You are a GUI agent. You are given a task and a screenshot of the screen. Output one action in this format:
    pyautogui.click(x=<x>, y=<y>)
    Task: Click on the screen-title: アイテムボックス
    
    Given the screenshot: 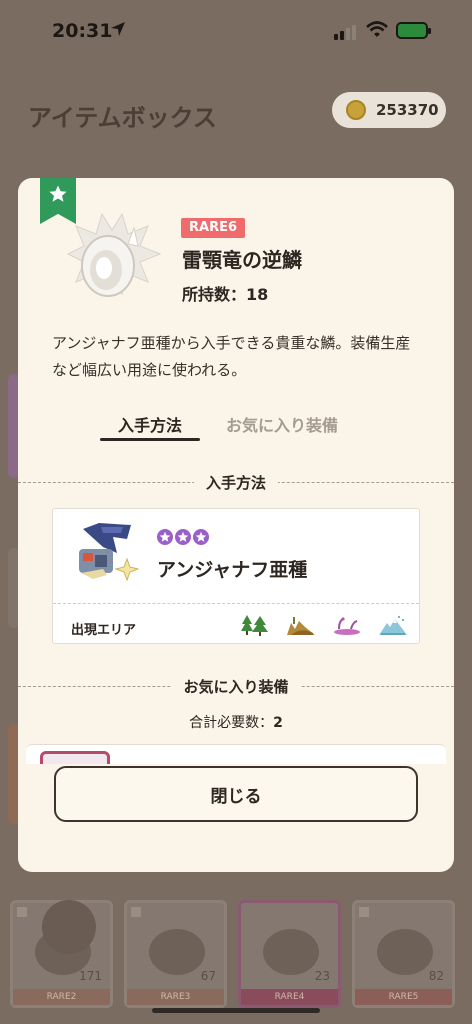 What is the action you would take?
    pyautogui.click(x=122, y=118)
    